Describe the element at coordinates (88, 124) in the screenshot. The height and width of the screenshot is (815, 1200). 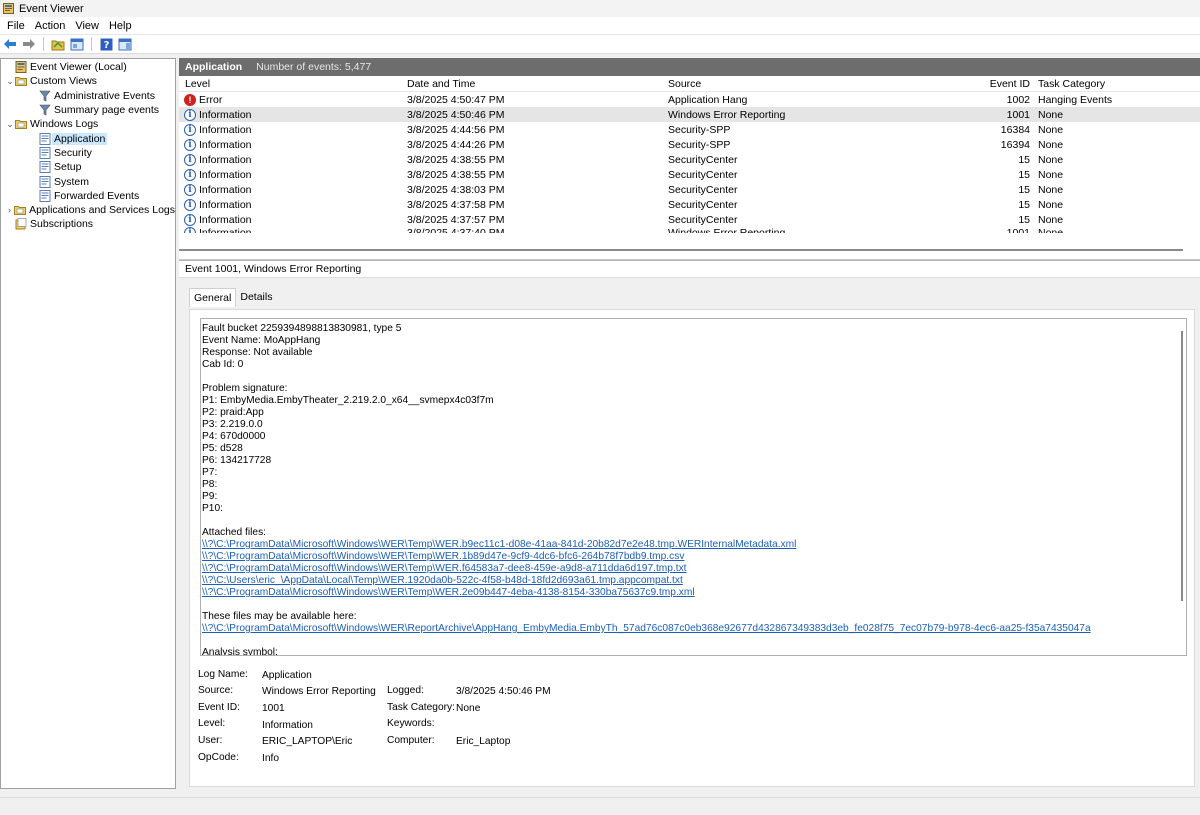
I see `tree-item-windows-logs: ⌄ Windows Logs` at that location.